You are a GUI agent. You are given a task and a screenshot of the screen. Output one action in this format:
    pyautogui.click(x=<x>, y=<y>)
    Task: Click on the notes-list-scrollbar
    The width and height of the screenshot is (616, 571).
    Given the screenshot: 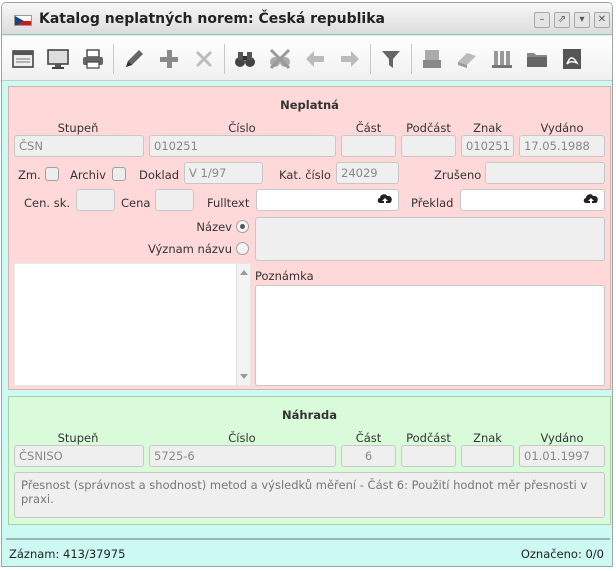 What is the action you would take?
    pyautogui.click(x=243, y=324)
    